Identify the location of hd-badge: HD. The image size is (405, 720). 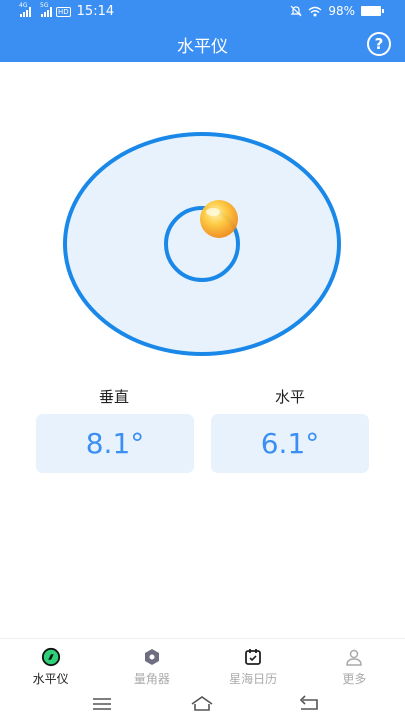
(63, 11).